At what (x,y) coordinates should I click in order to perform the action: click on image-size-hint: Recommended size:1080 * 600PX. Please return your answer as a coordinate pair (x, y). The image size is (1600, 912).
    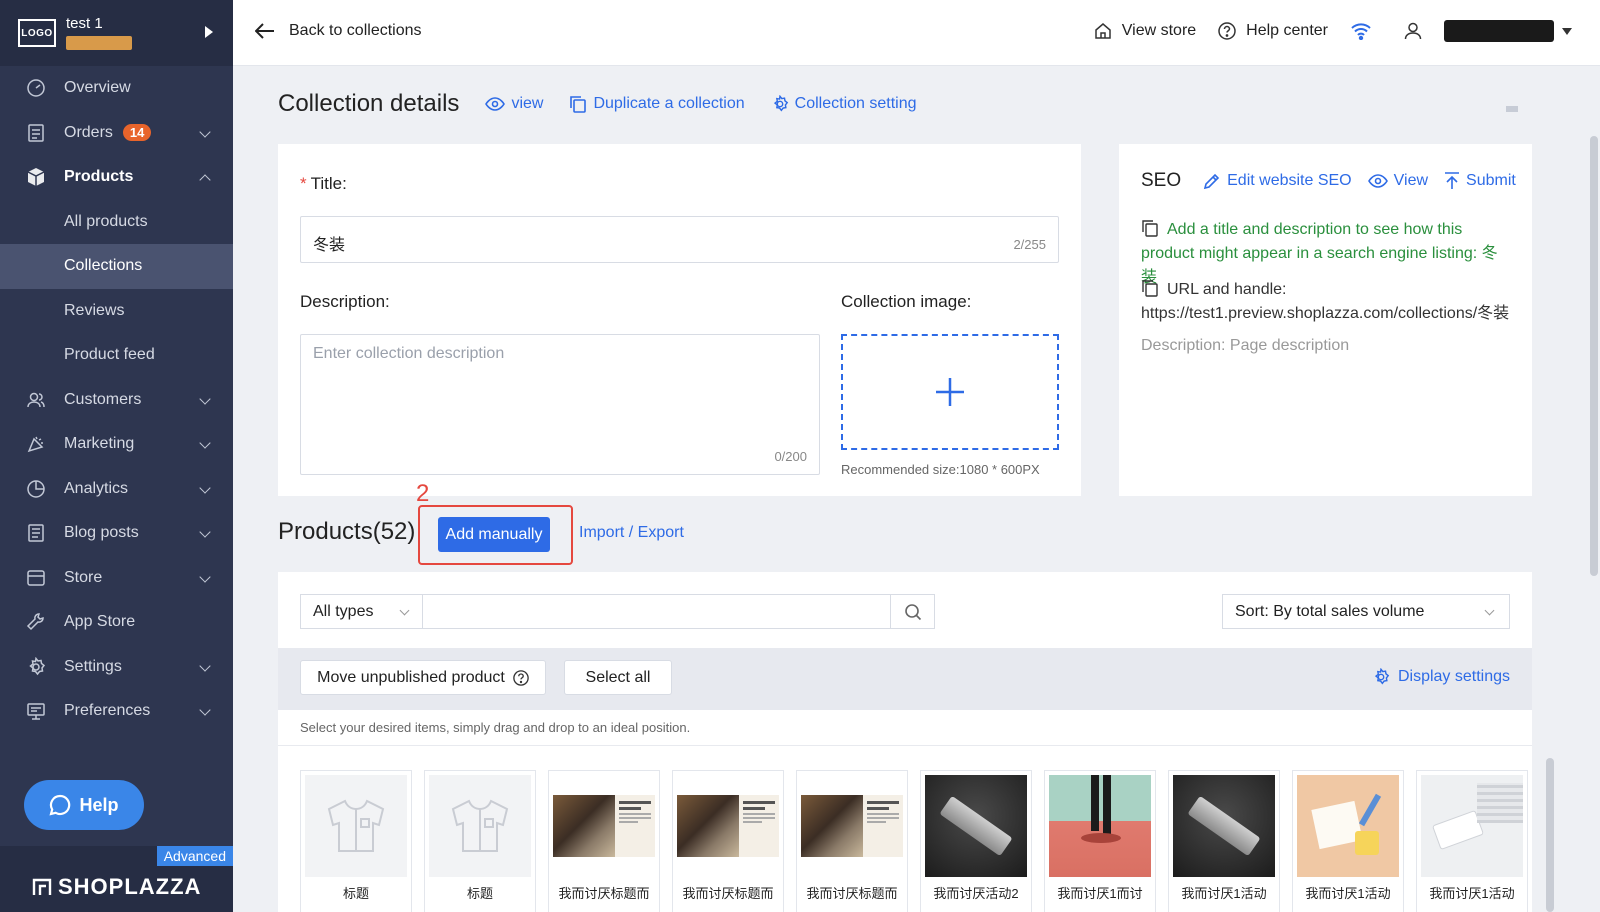
    Looking at the image, I should click on (940, 469).